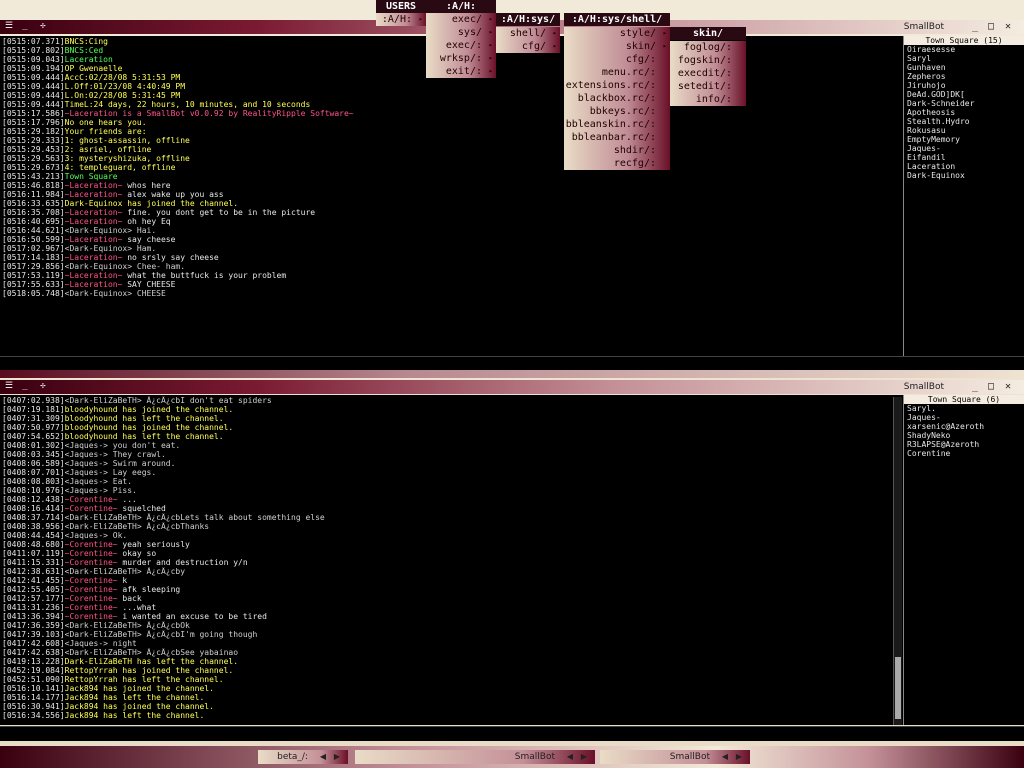 The image size is (1024, 768). What do you see at coordinates (33, 589) in the screenshot?
I see `chat-timestamp: [0412:55.405]` at bounding box center [33, 589].